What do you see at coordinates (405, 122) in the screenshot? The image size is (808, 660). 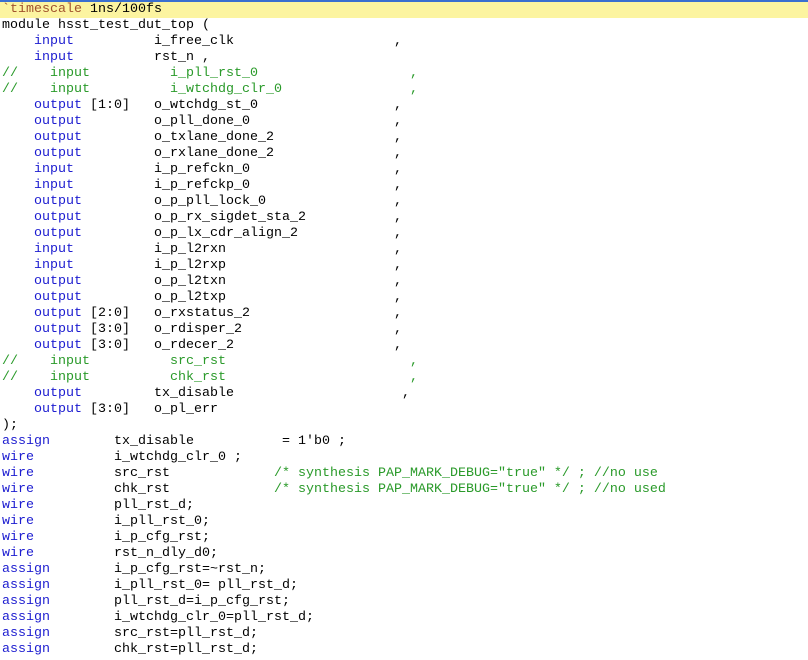 I see `code-line-port: output o_pll_done_0,` at bounding box center [405, 122].